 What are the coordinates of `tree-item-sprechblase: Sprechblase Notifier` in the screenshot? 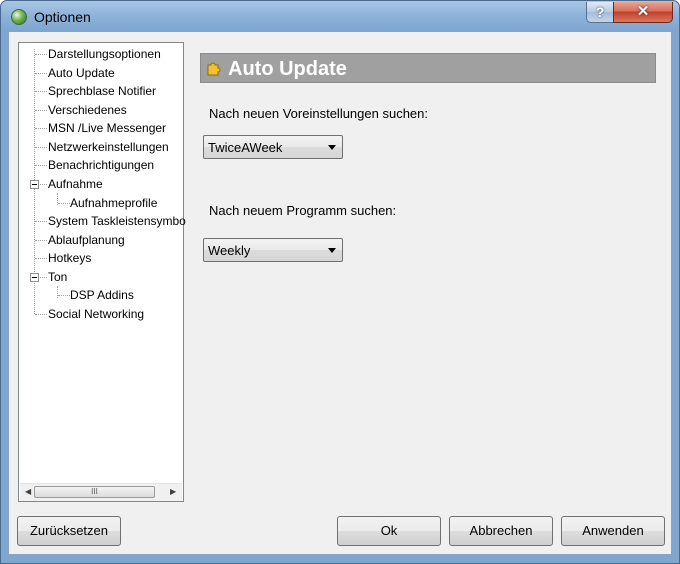 It's located at (102, 91).